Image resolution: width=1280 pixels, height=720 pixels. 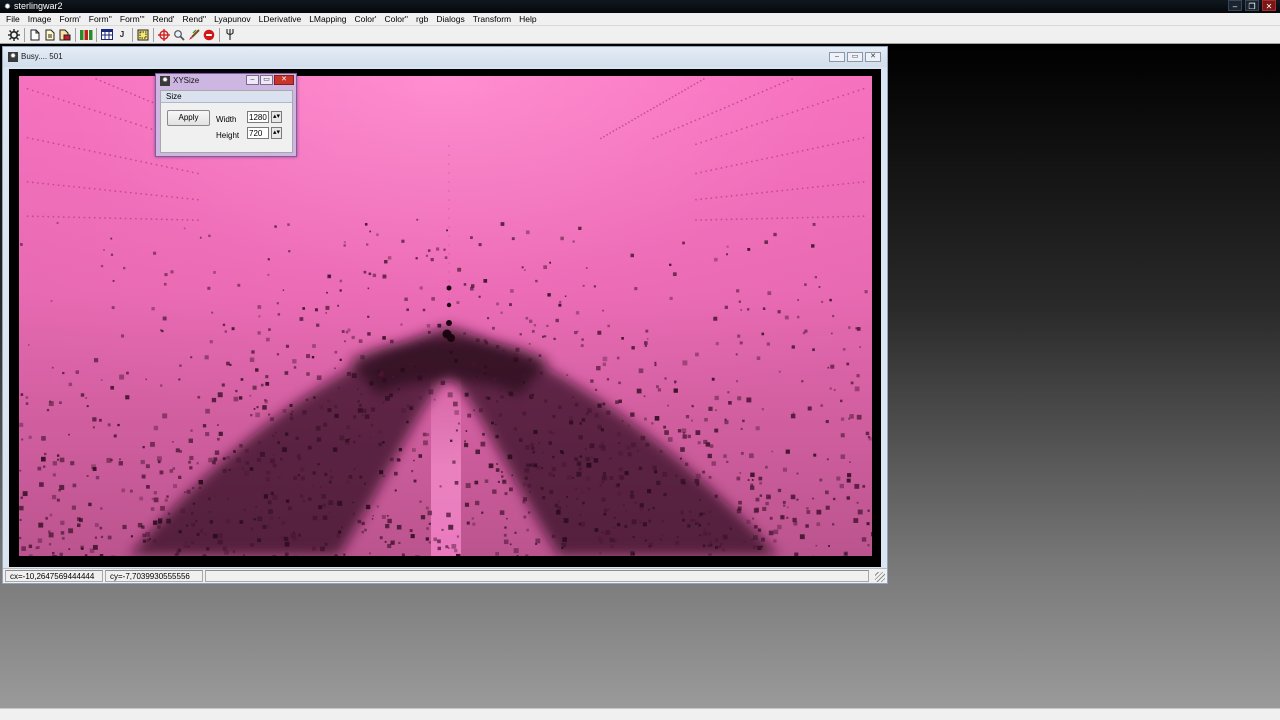 I want to click on xysize-title-bar: ✹ XYSize – ▭ ✕, so click(x=226, y=81).